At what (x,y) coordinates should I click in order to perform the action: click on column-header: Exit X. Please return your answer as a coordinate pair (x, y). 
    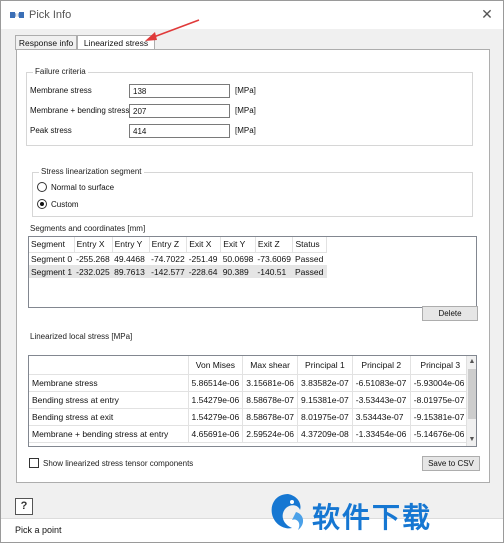
    Looking at the image, I should click on (204, 245).